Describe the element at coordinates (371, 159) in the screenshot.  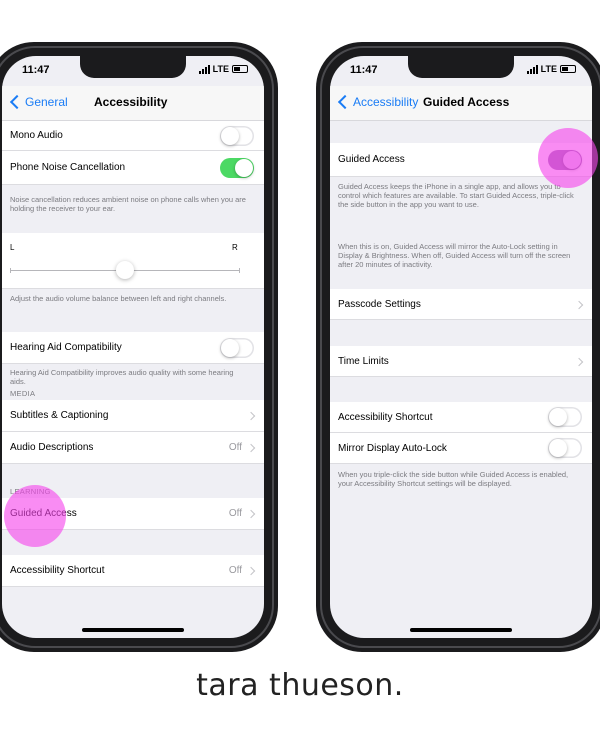
I see `guided-access-label: Guided Access` at that location.